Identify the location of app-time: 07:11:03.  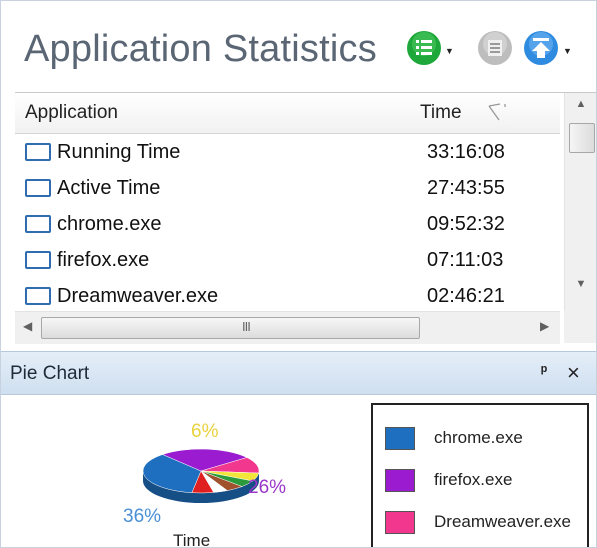
(465, 260).